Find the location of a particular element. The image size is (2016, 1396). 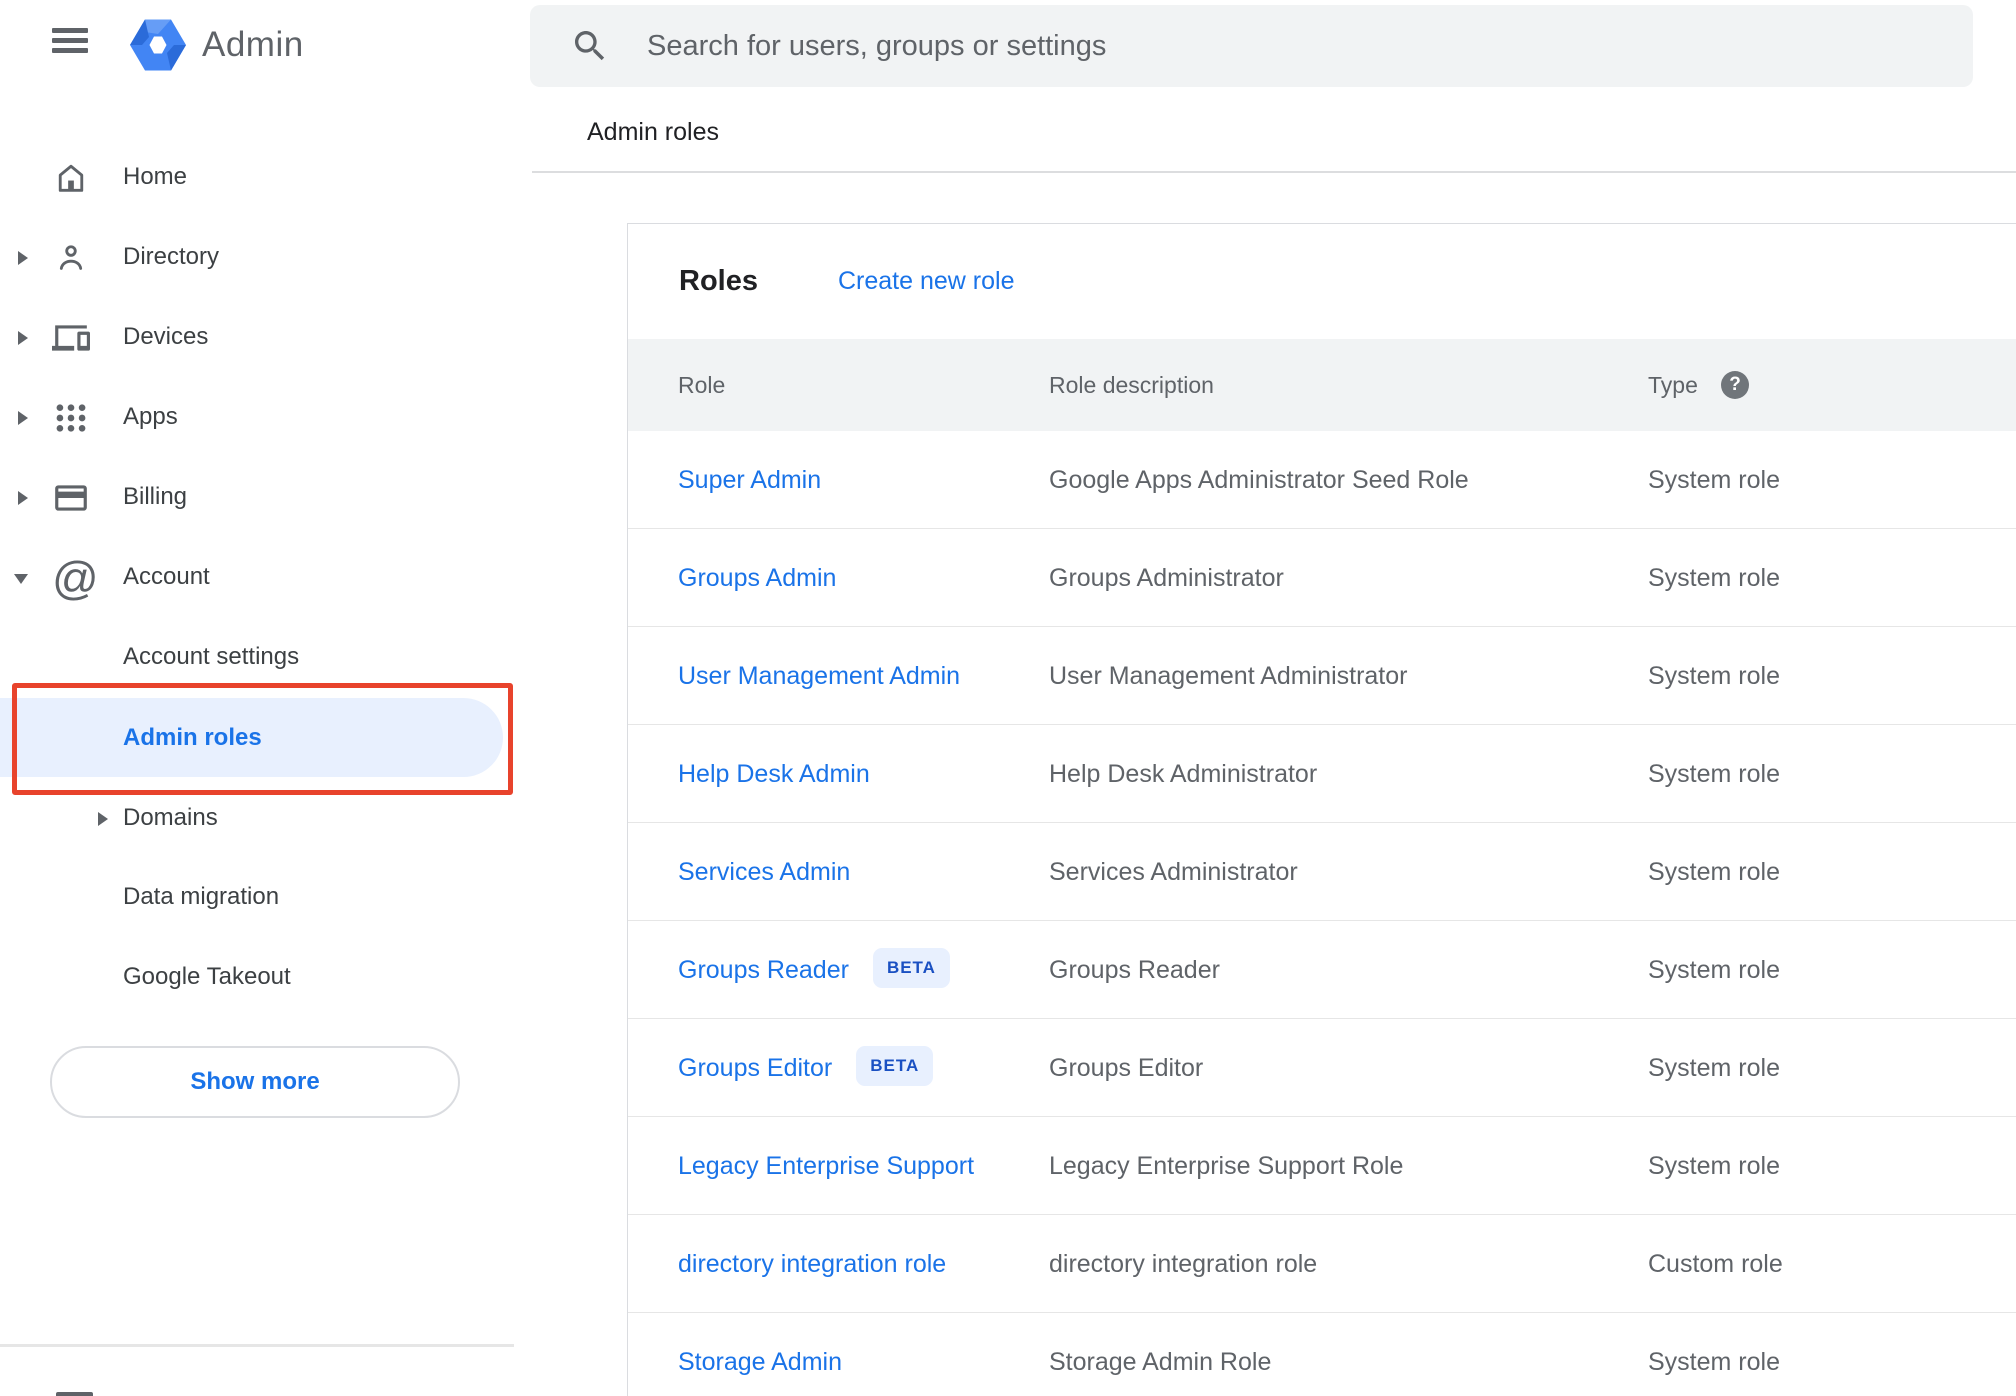

sidebar-item-google-takeout: Google Takeout is located at coordinates (257, 977).